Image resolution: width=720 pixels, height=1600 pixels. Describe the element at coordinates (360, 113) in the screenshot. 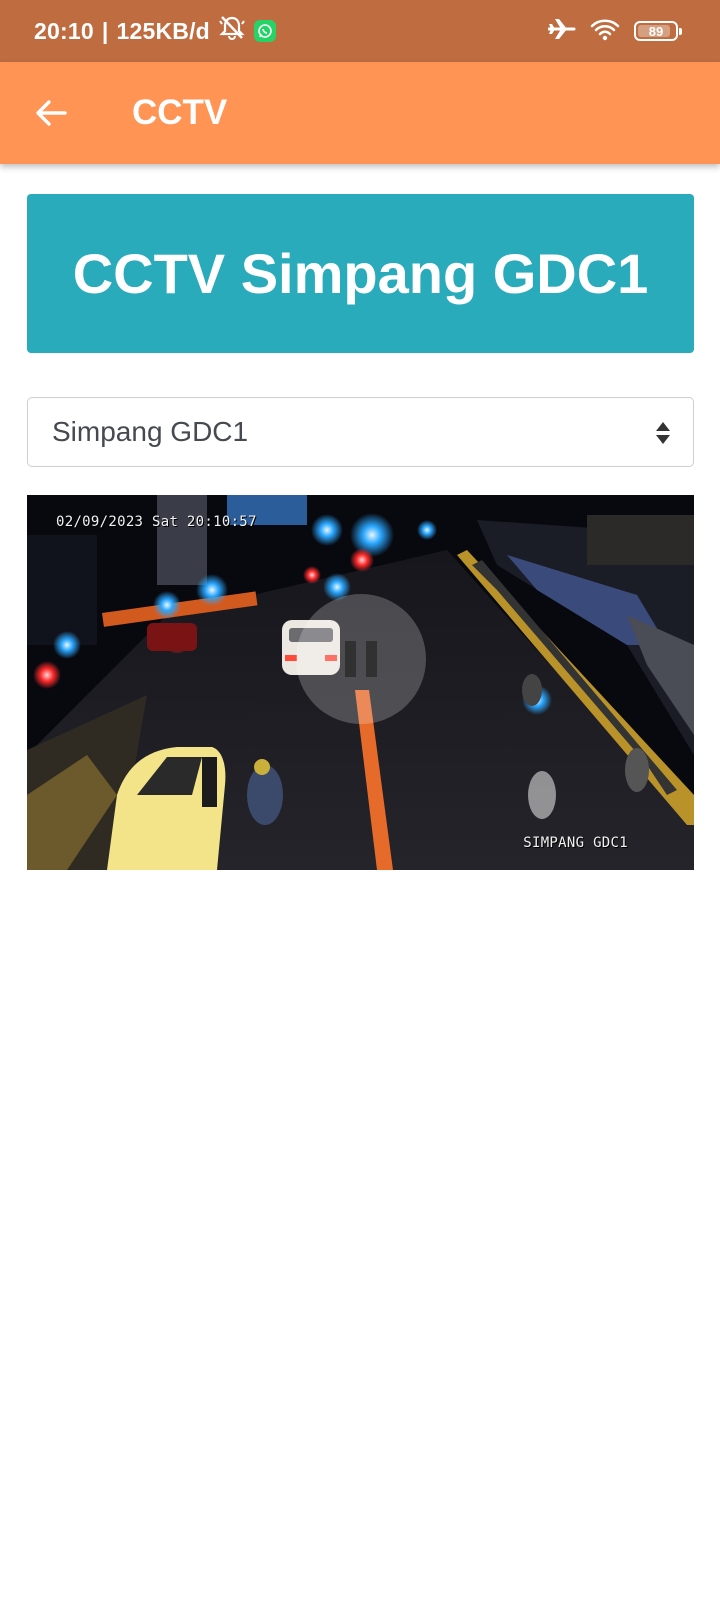

I see `app-bar: CCTV` at that location.